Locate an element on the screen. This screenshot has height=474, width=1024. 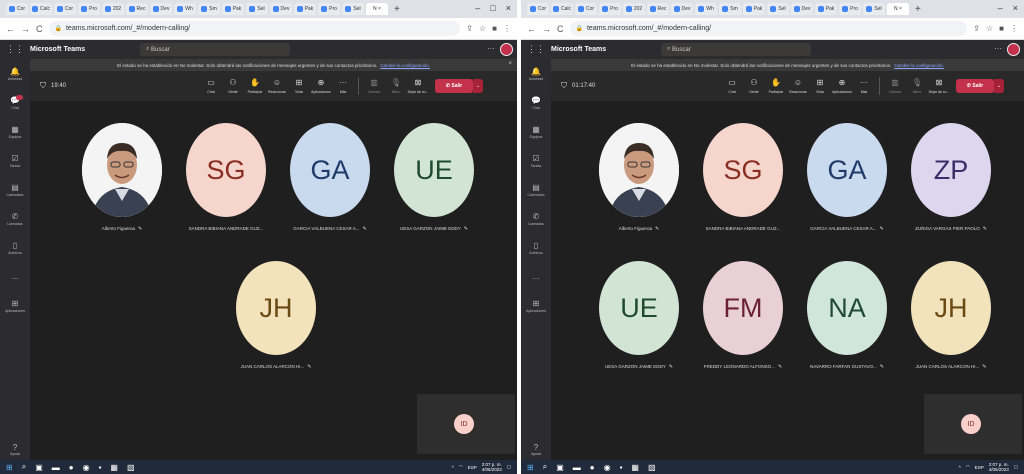
chevron-down-icon: ⌄ is located at coordinates (478, 86).